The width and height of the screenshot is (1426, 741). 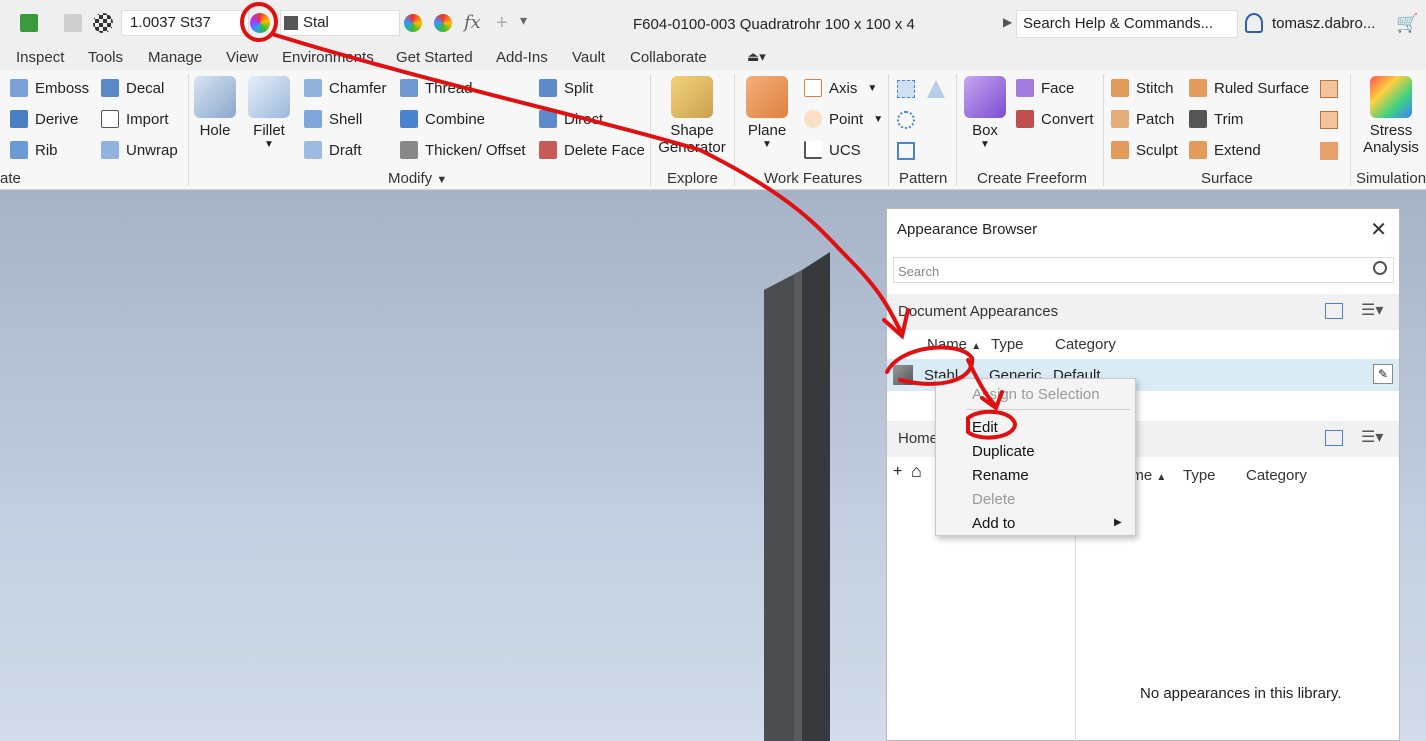 What do you see at coordinates (1249, 88) in the screenshot?
I see `ruled-surface-button: Ruled Surface` at bounding box center [1249, 88].